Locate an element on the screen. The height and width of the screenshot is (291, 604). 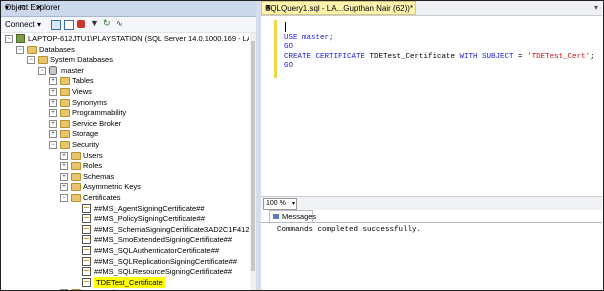
sql-keyword: CREATE CERTIFICATE is located at coordinates (327, 57).